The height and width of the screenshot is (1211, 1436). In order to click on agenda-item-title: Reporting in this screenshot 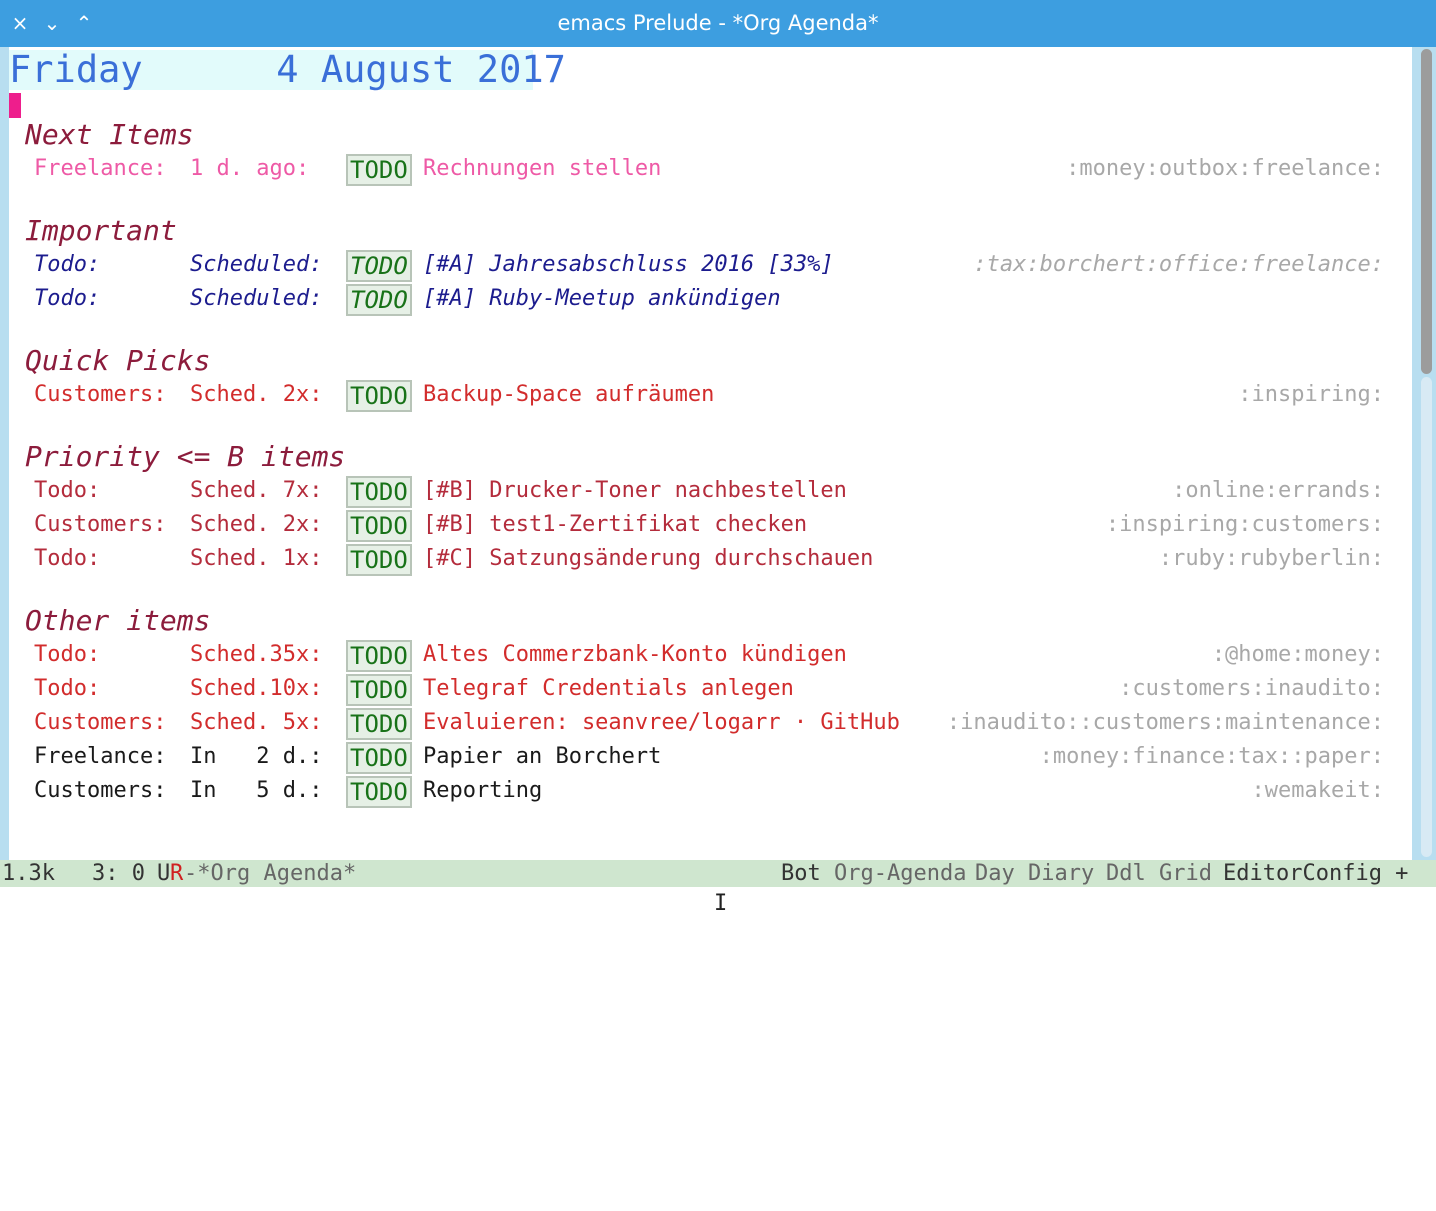, I will do `click(483, 790)`.